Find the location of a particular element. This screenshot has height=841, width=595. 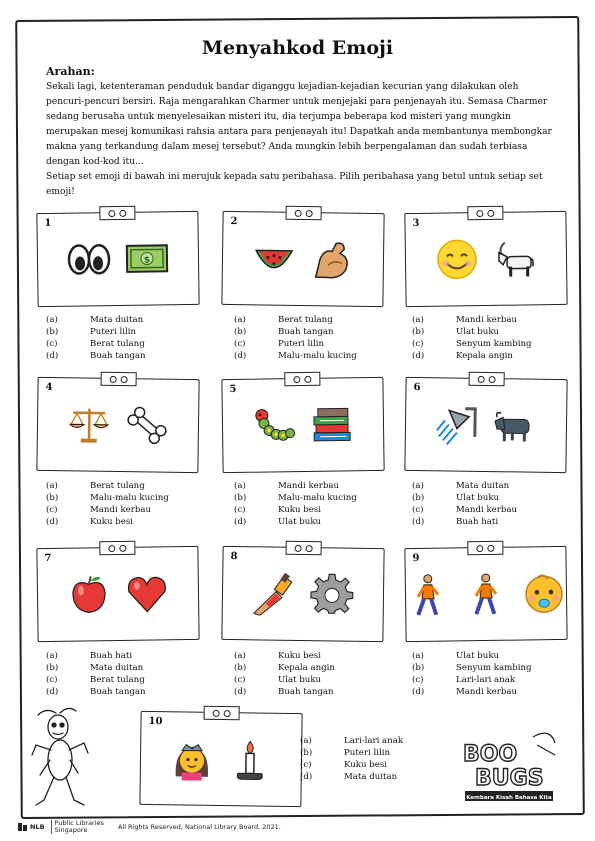

option-text: Puteri lilin is located at coordinates (367, 753).